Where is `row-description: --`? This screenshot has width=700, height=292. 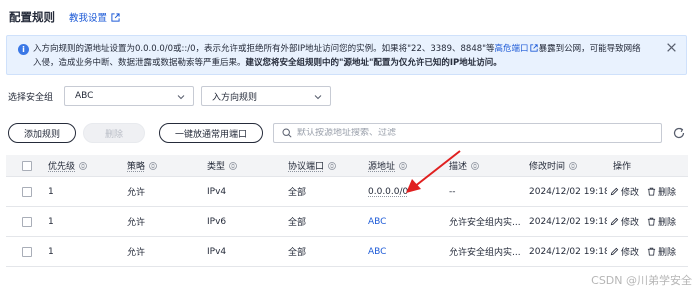
row-description: -- is located at coordinates (452, 191).